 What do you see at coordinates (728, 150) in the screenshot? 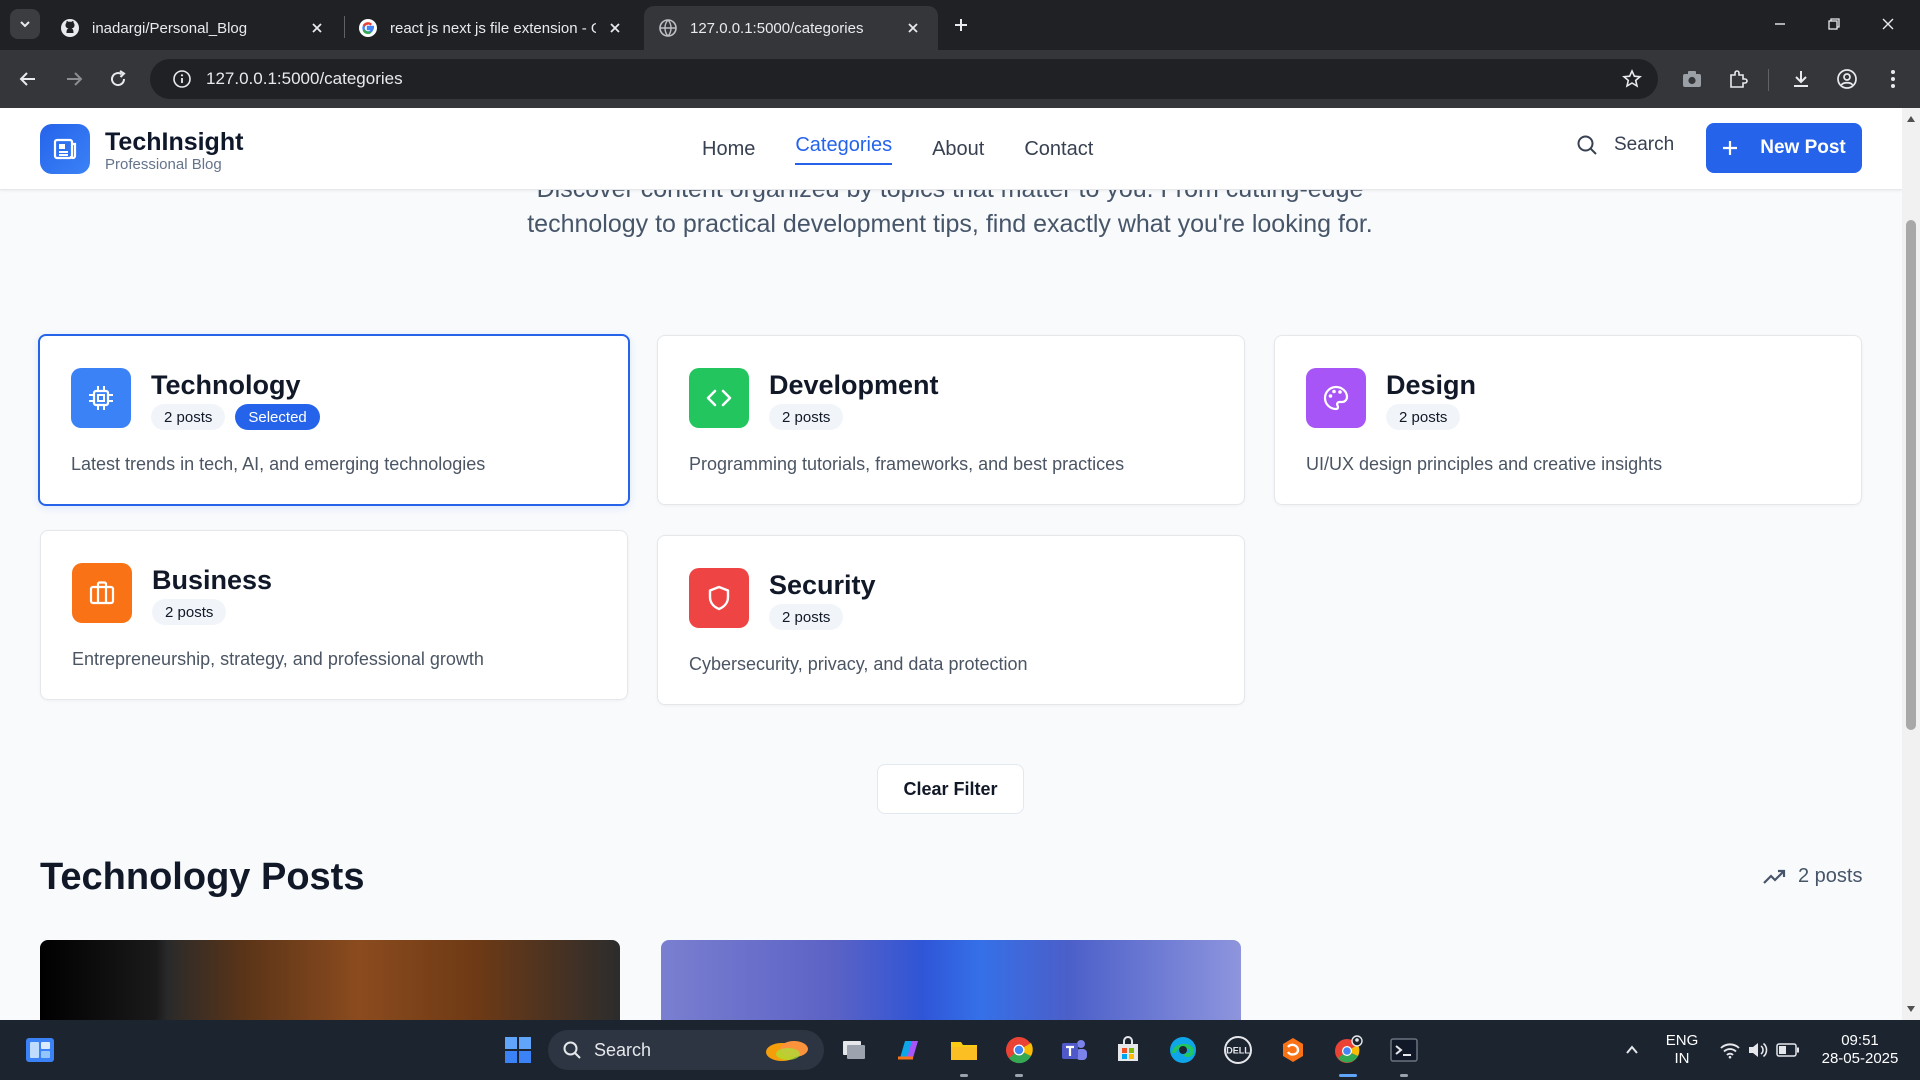
I see `nav-home: Home` at bounding box center [728, 150].